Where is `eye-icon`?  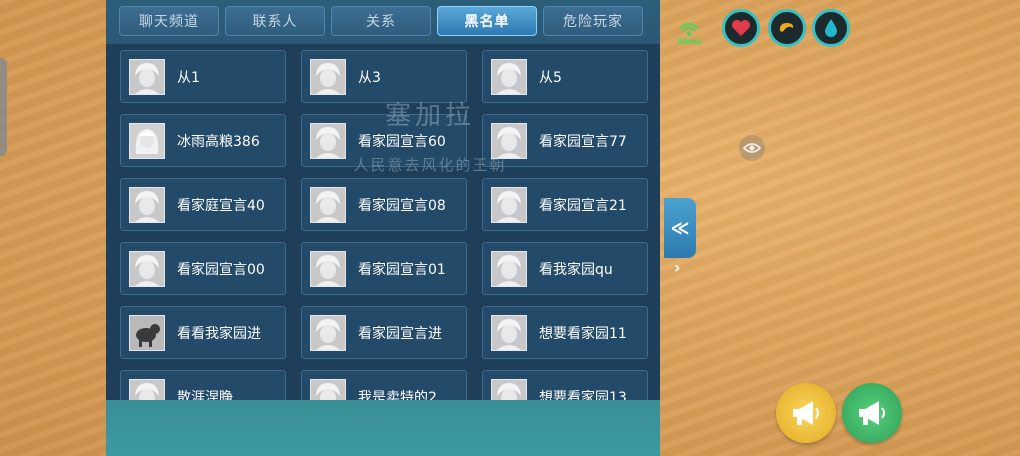
eye-icon is located at coordinates (752, 148).